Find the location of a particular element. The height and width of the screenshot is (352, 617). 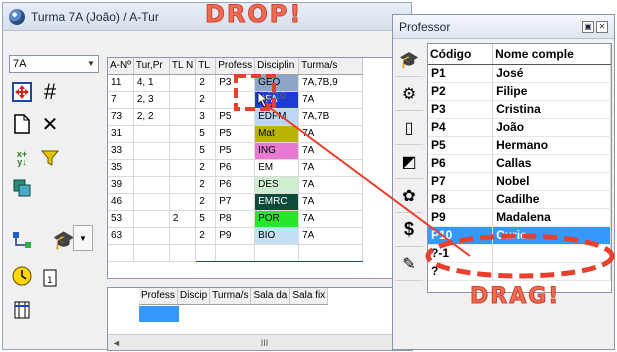

professor-cell: P7 is located at coordinates (461, 181).